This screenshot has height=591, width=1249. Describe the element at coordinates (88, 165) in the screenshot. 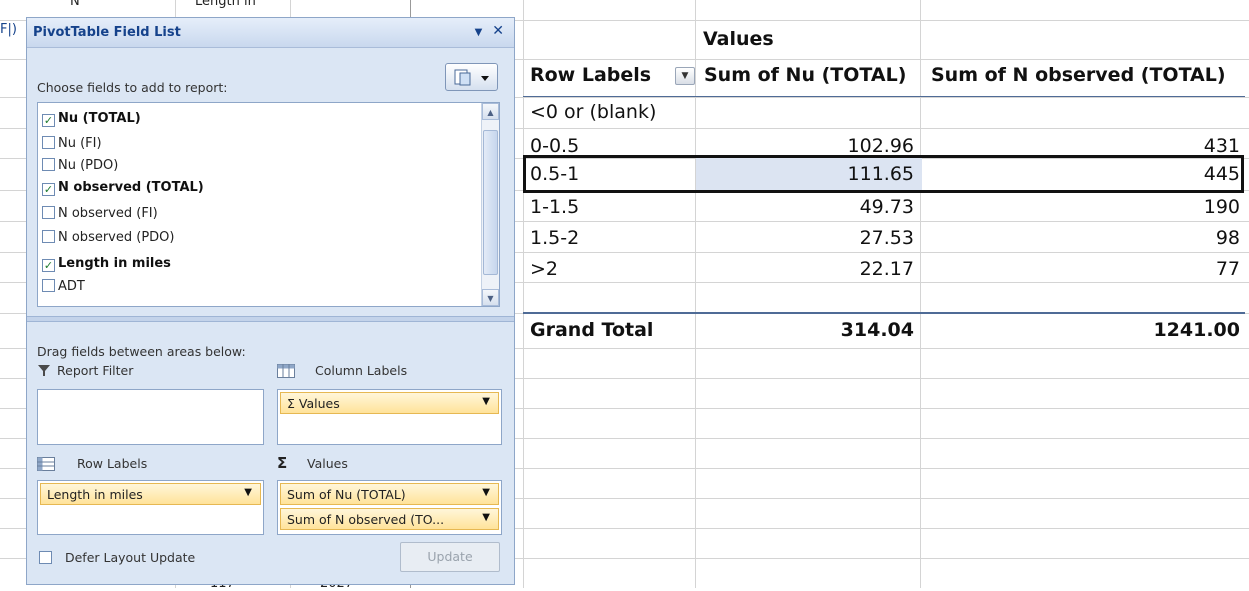

I see `field-label: Nu (PDO)` at that location.